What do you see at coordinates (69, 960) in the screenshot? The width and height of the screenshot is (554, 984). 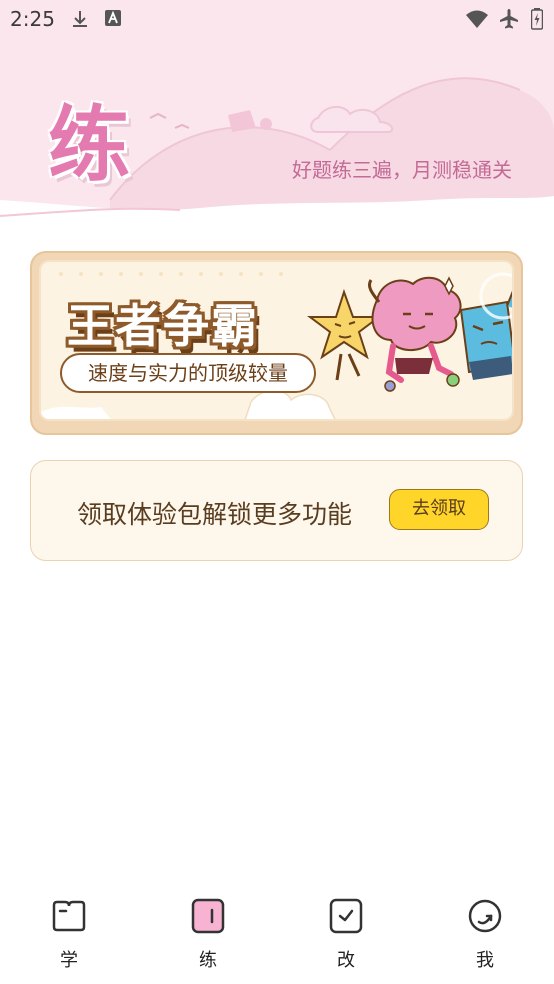 I see `nav-label-learn: 学` at bounding box center [69, 960].